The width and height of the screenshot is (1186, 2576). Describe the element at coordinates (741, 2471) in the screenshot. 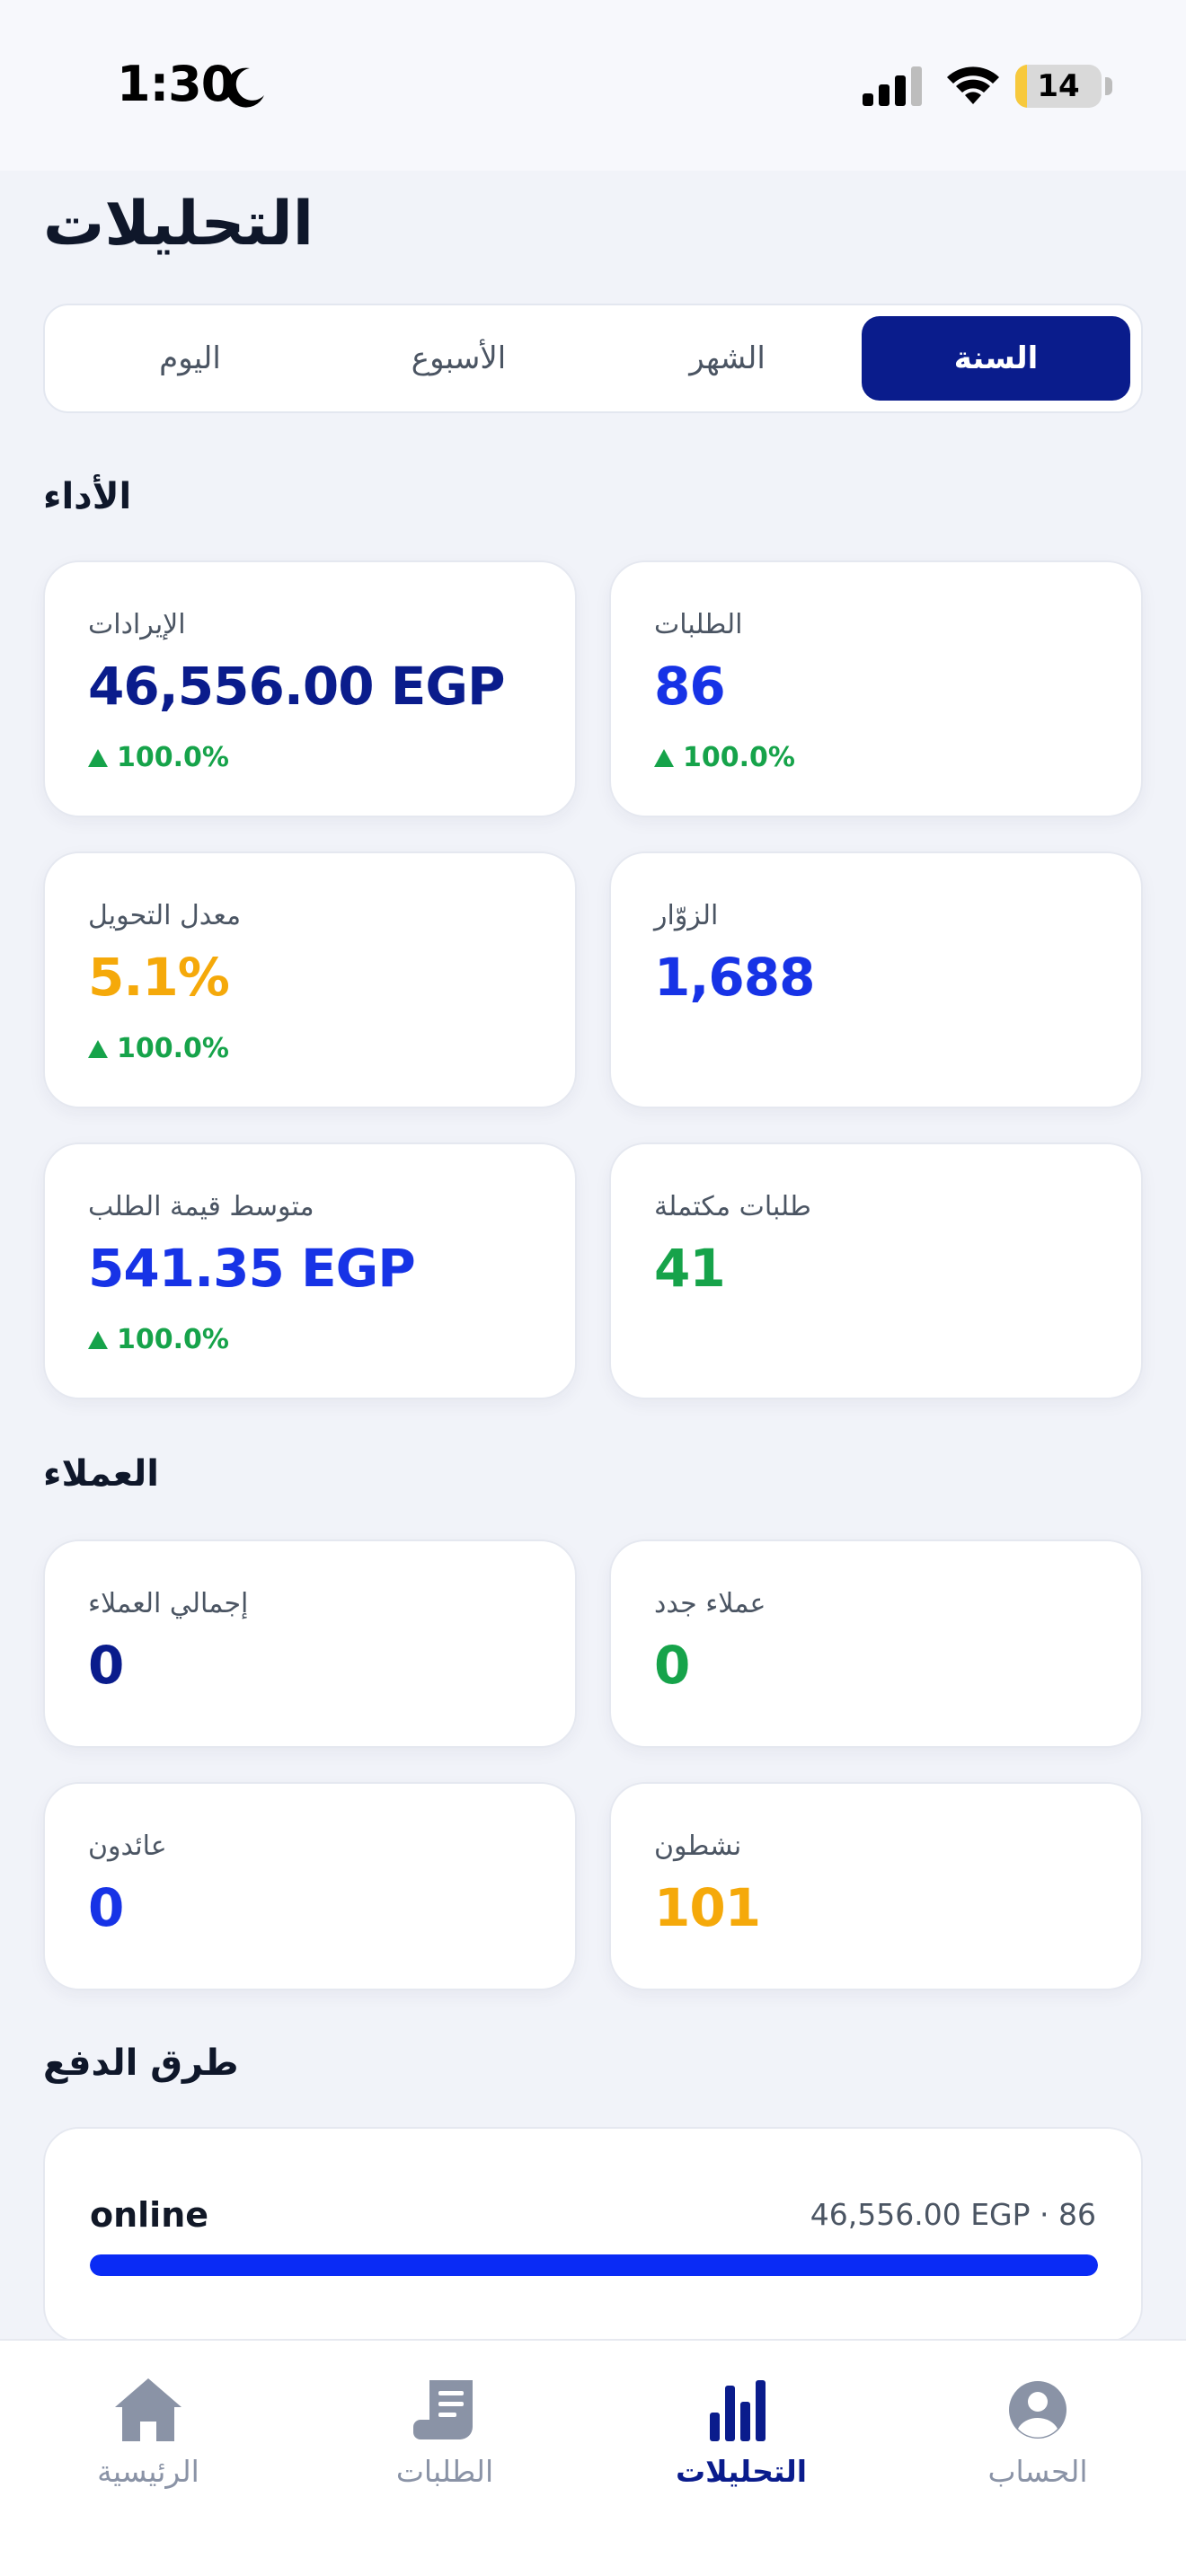

I see `tab-label: التحليلات` at that location.